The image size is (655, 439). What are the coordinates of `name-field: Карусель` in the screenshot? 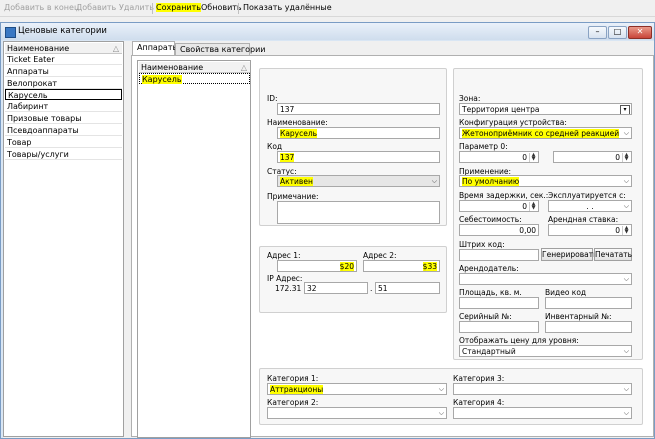 It's located at (358, 133).